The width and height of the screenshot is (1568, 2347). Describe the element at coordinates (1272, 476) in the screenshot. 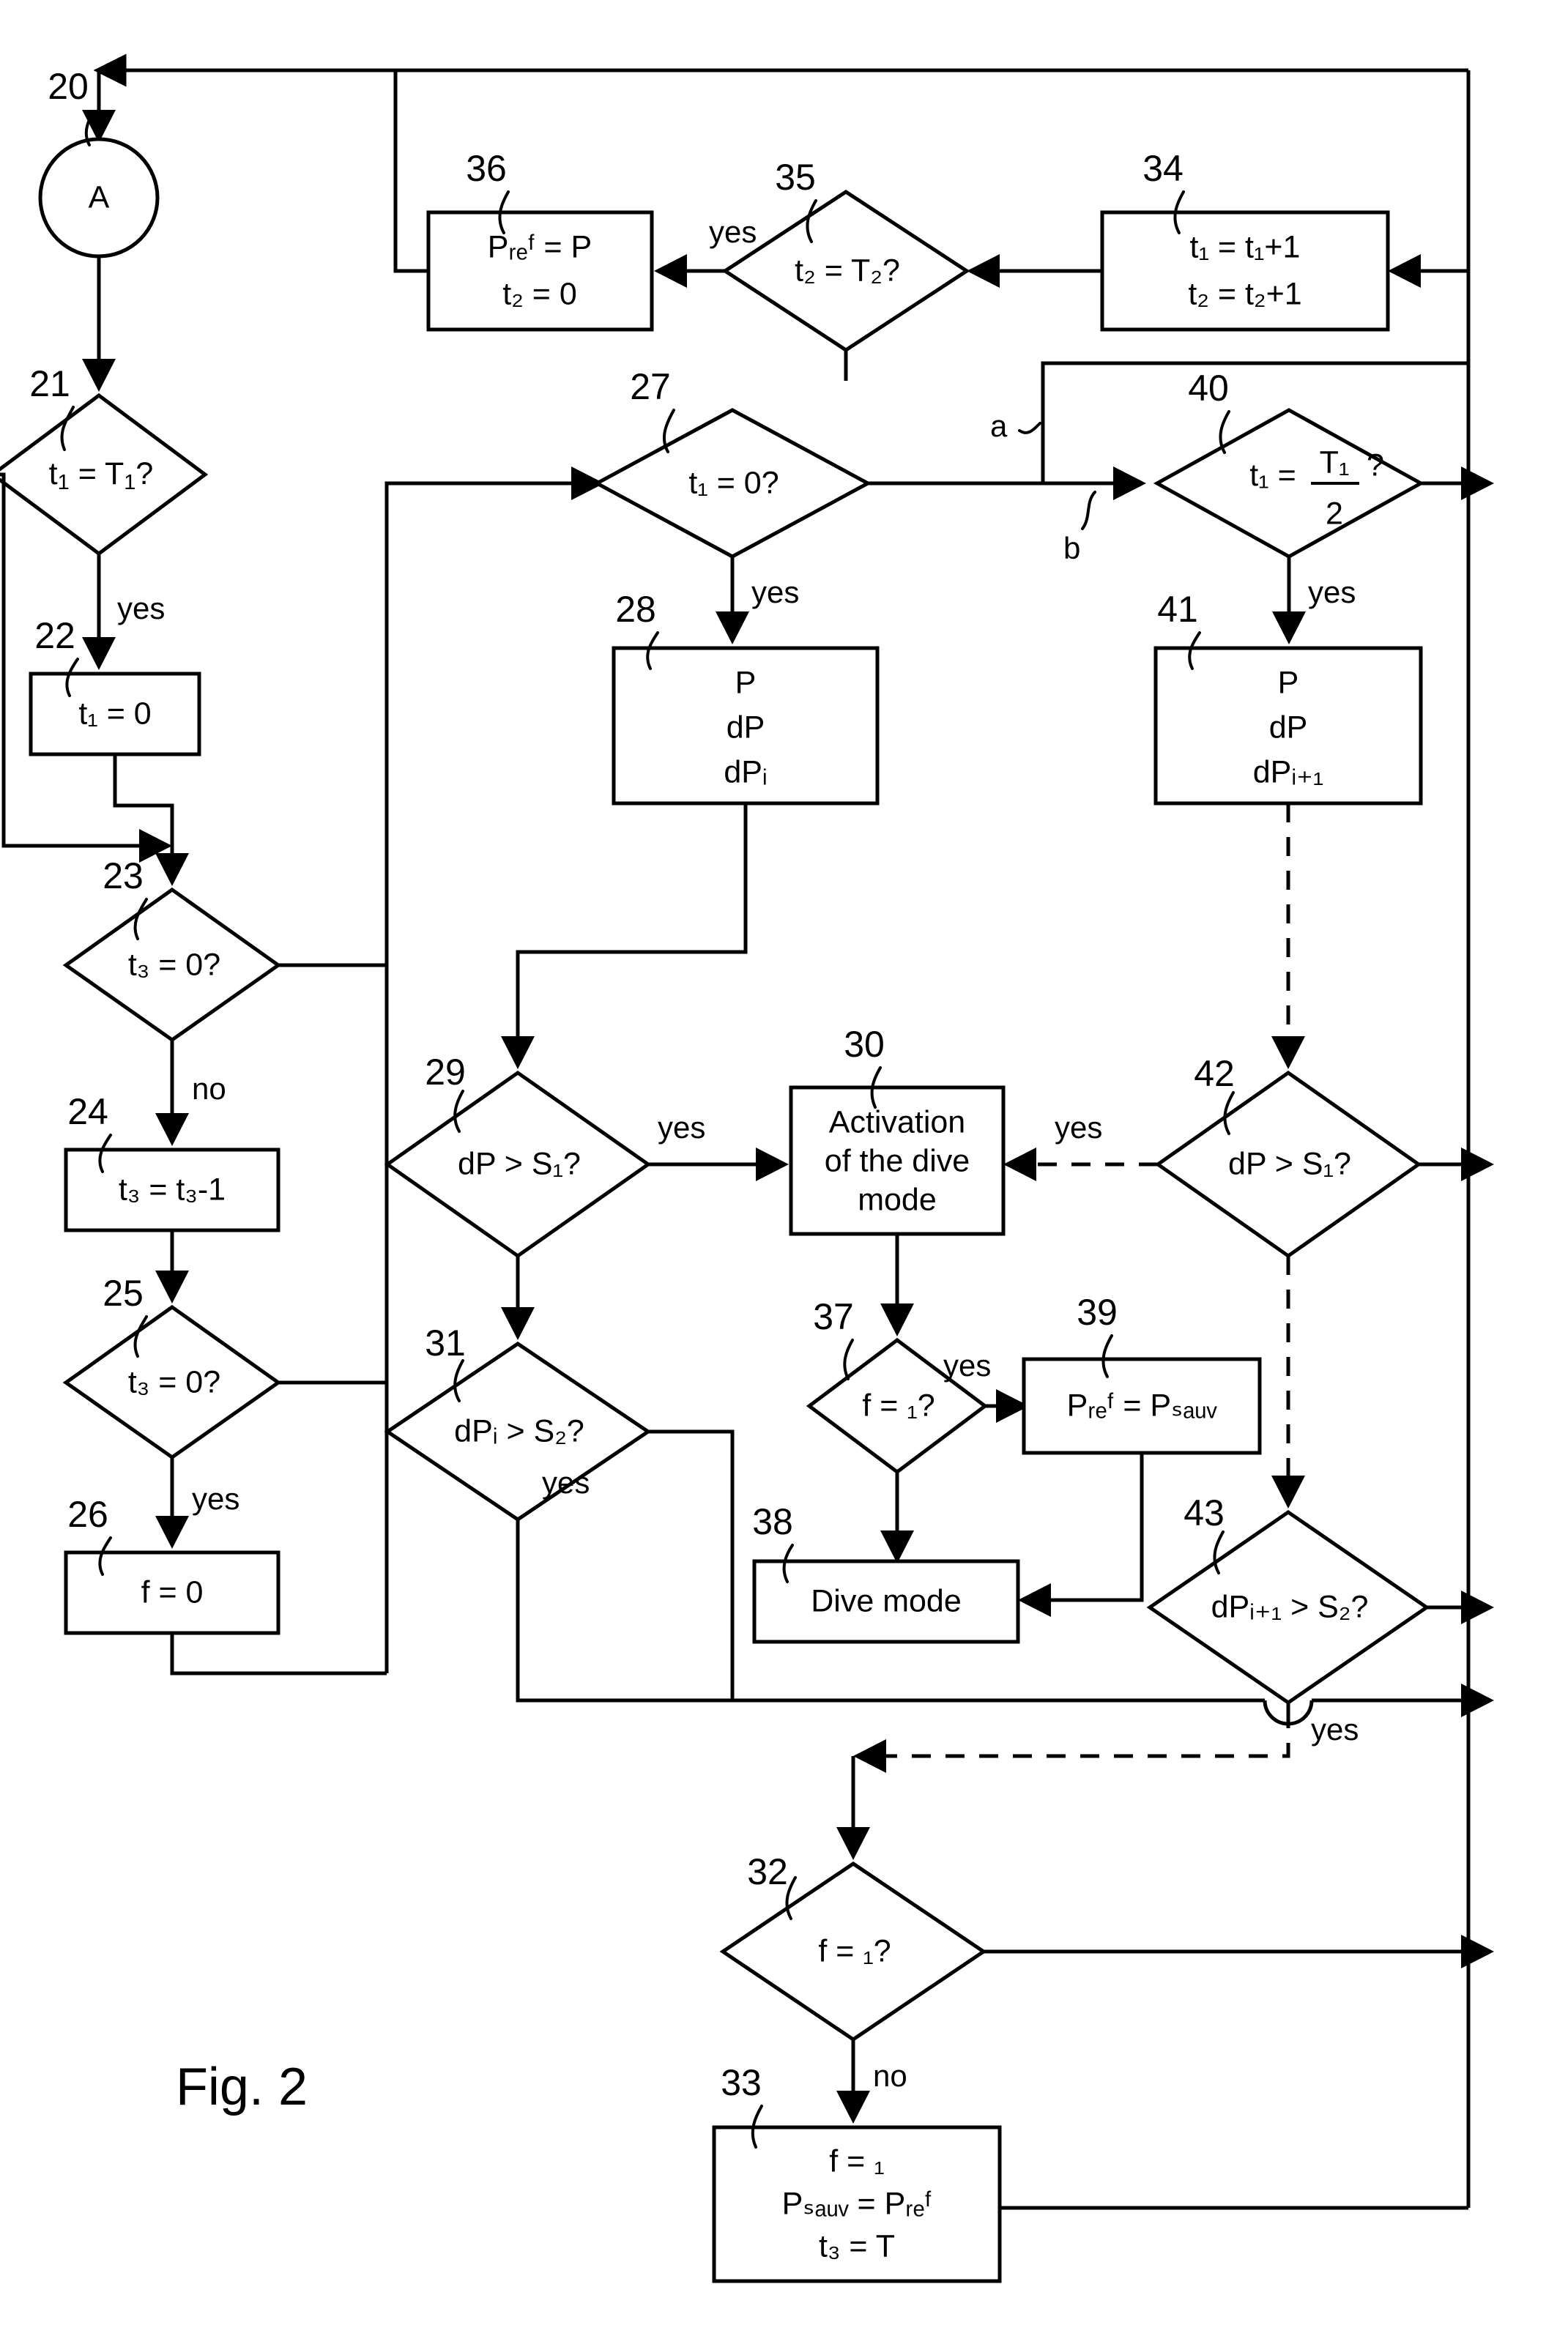

I see `node-40-label: t₁ =` at that location.